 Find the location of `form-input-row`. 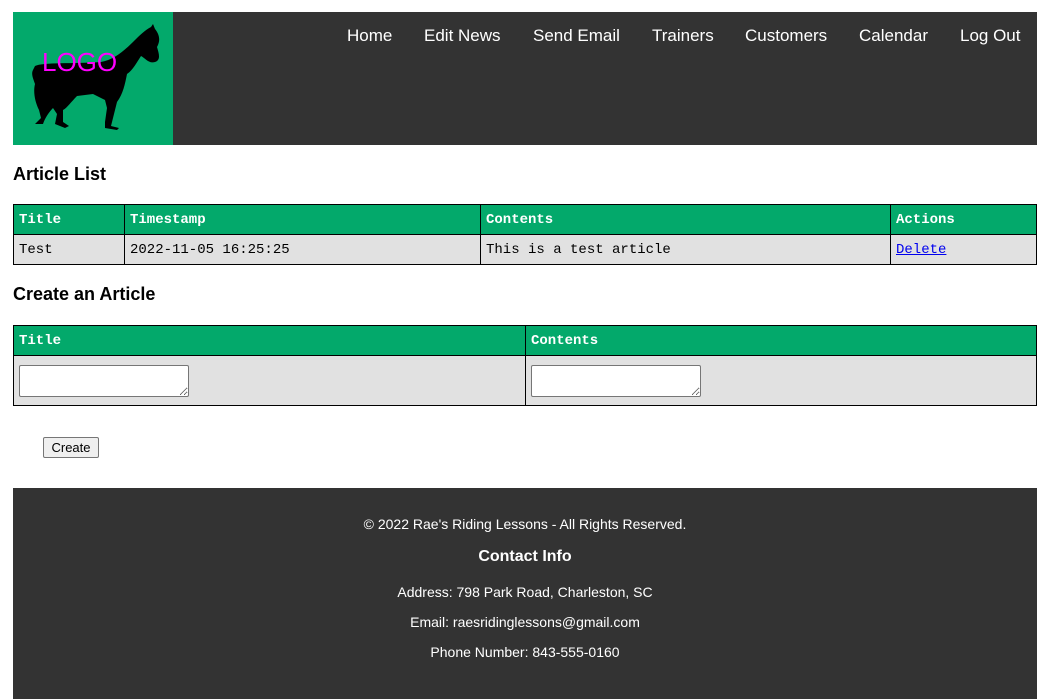

form-input-row is located at coordinates (525, 380).